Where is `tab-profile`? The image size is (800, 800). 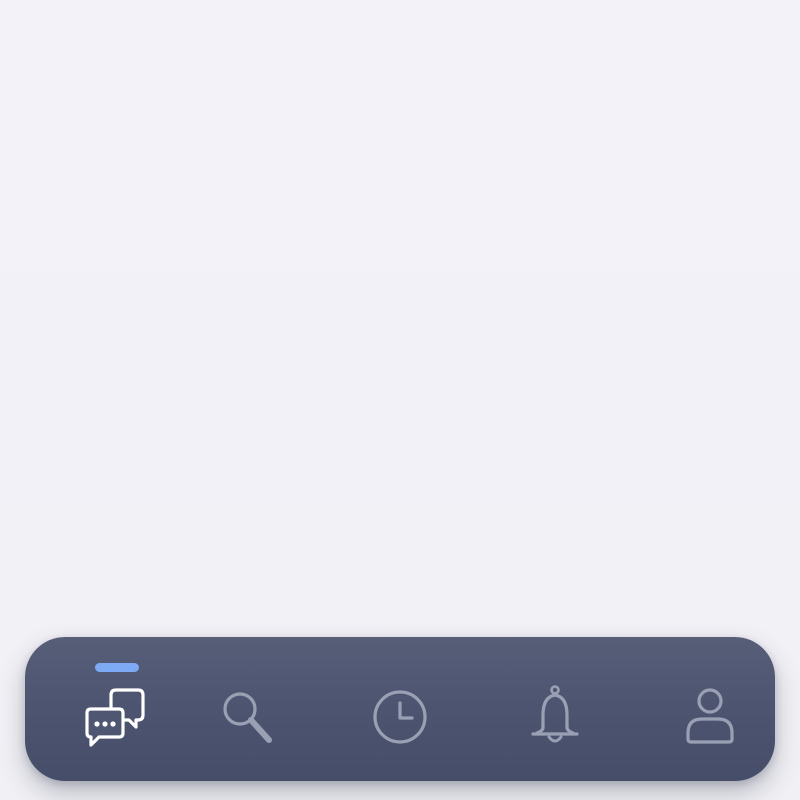 tab-profile is located at coordinates (710, 709).